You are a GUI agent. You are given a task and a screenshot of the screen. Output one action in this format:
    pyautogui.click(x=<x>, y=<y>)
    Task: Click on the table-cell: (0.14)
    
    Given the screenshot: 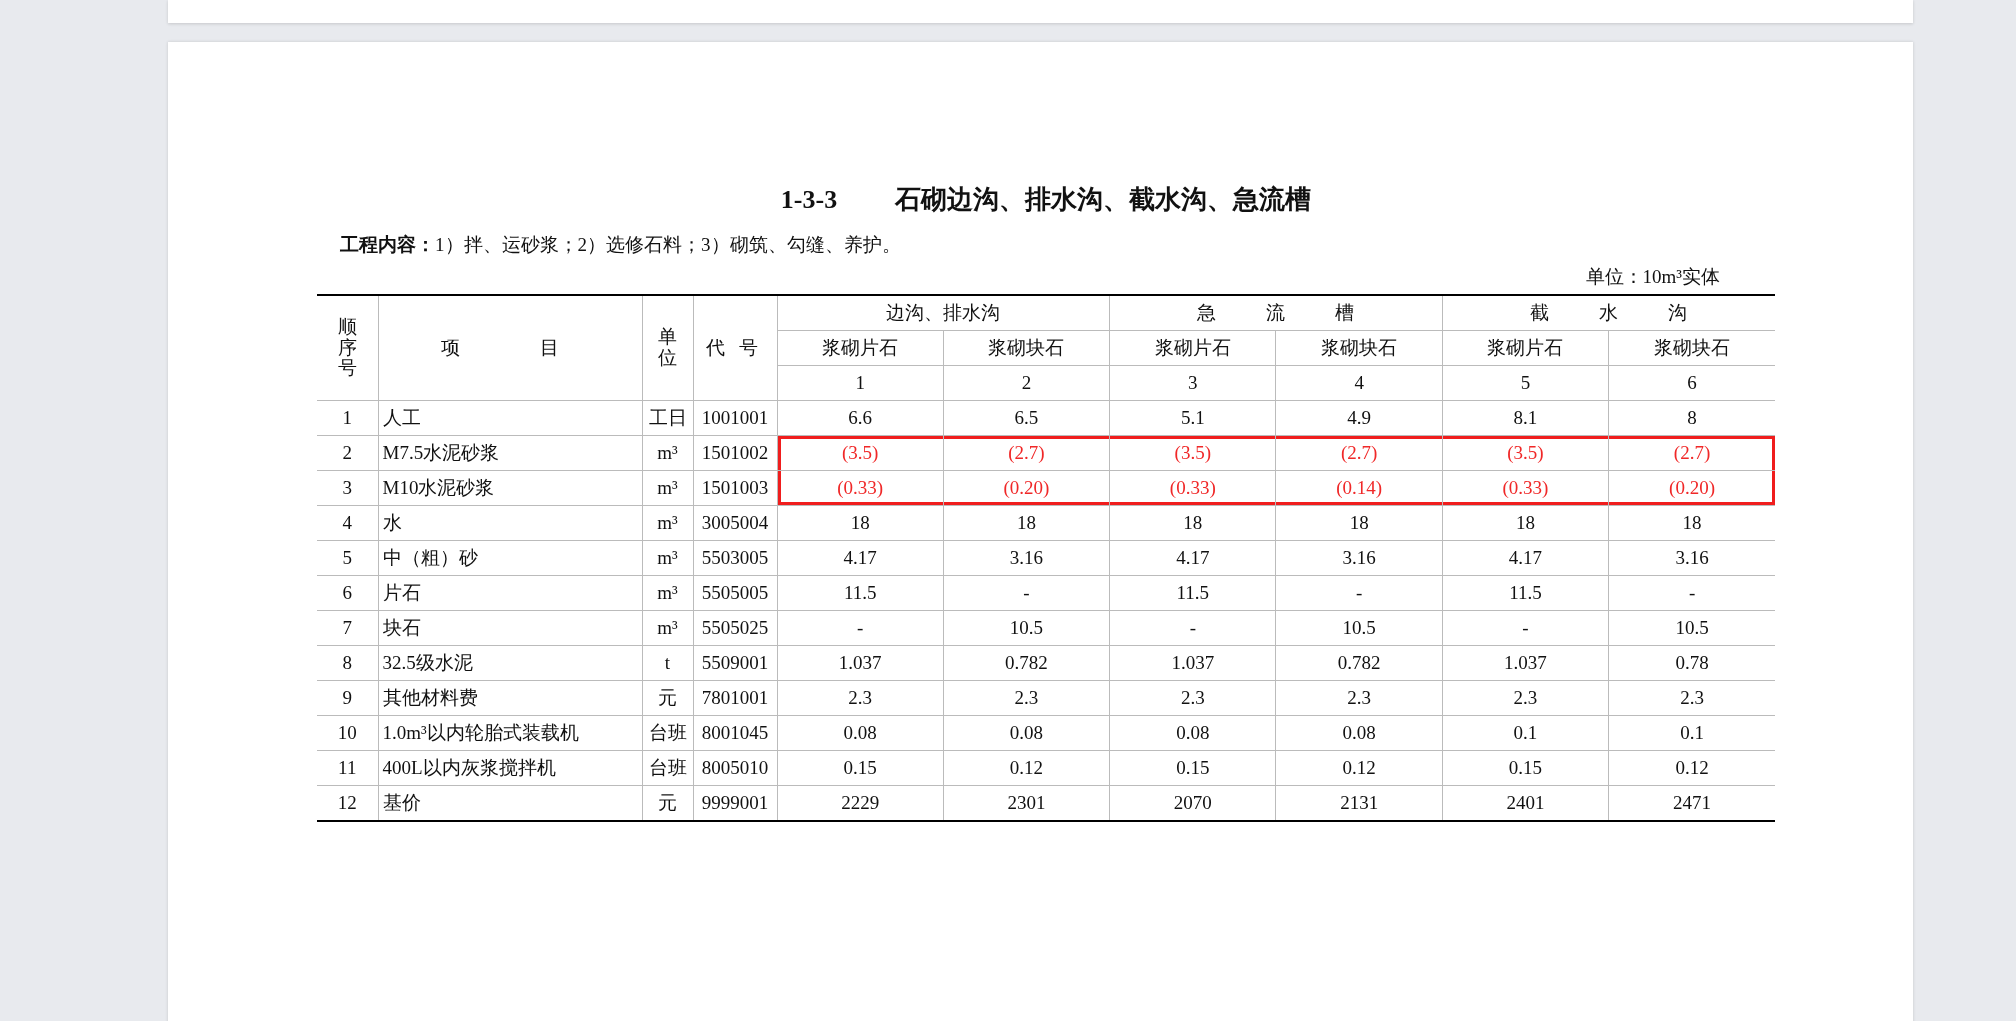 What is the action you would take?
    pyautogui.click(x=1359, y=488)
    